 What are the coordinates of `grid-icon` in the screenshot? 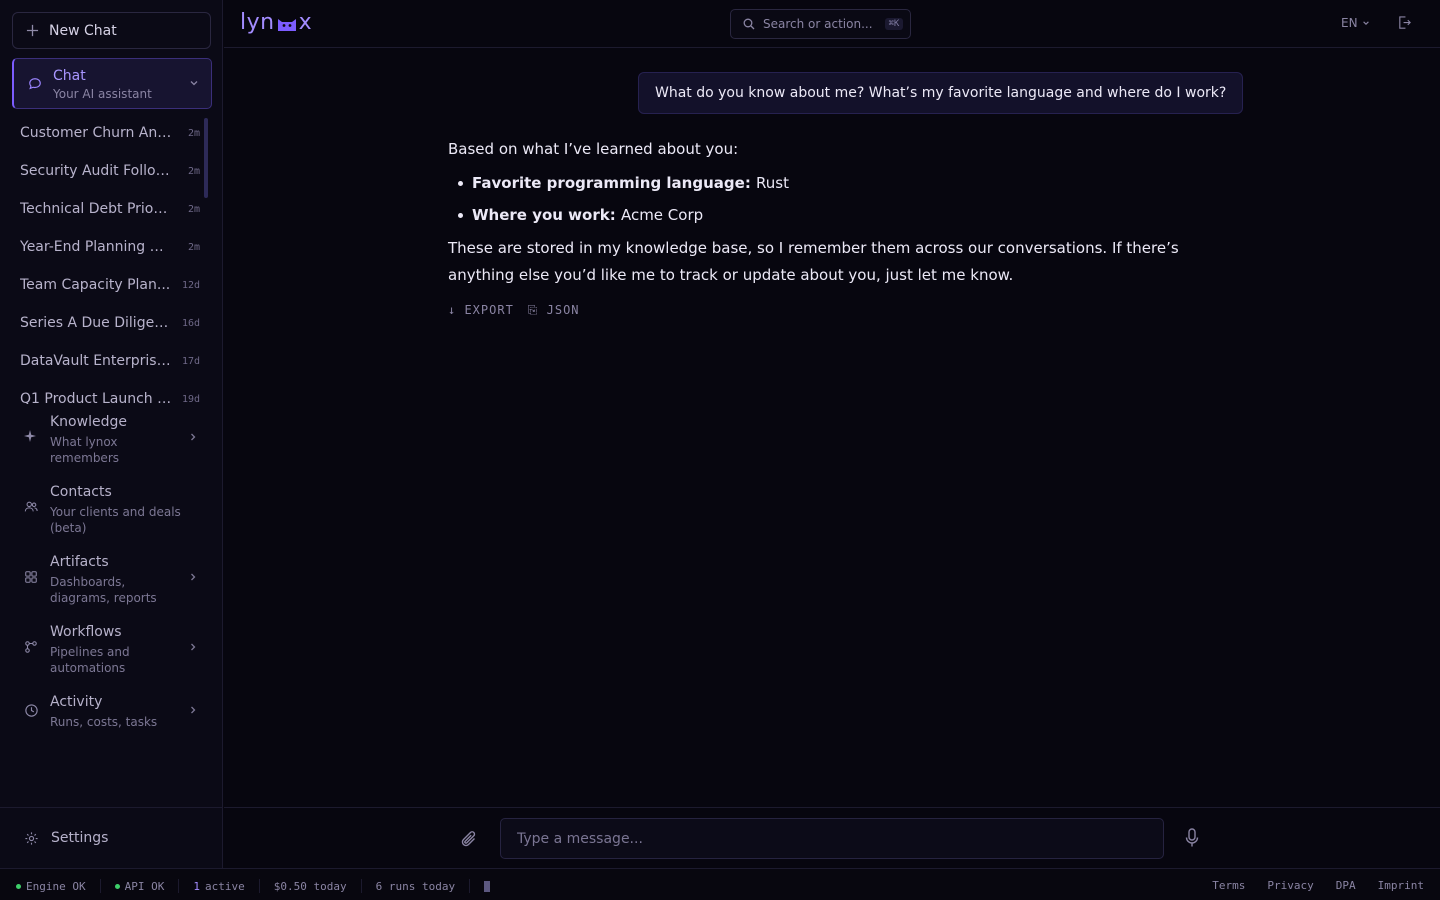 It's located at (31, 577).